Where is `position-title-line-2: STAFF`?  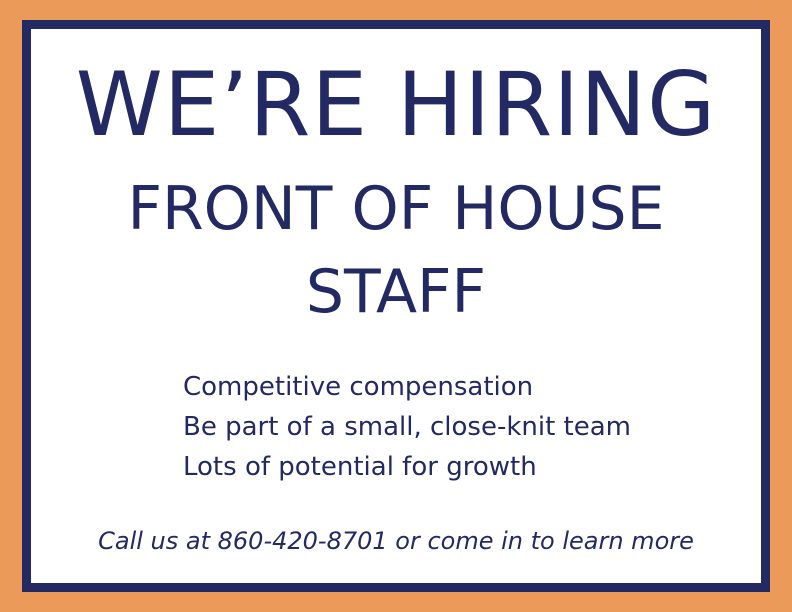 position-title-line-2: STAFF is located at coordinates (396, 292).